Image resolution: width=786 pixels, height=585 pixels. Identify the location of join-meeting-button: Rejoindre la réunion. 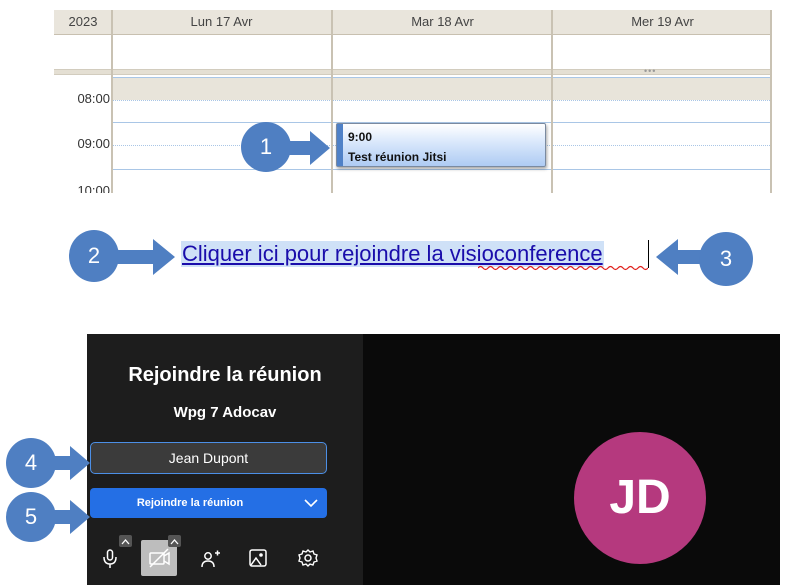
(208, 503).